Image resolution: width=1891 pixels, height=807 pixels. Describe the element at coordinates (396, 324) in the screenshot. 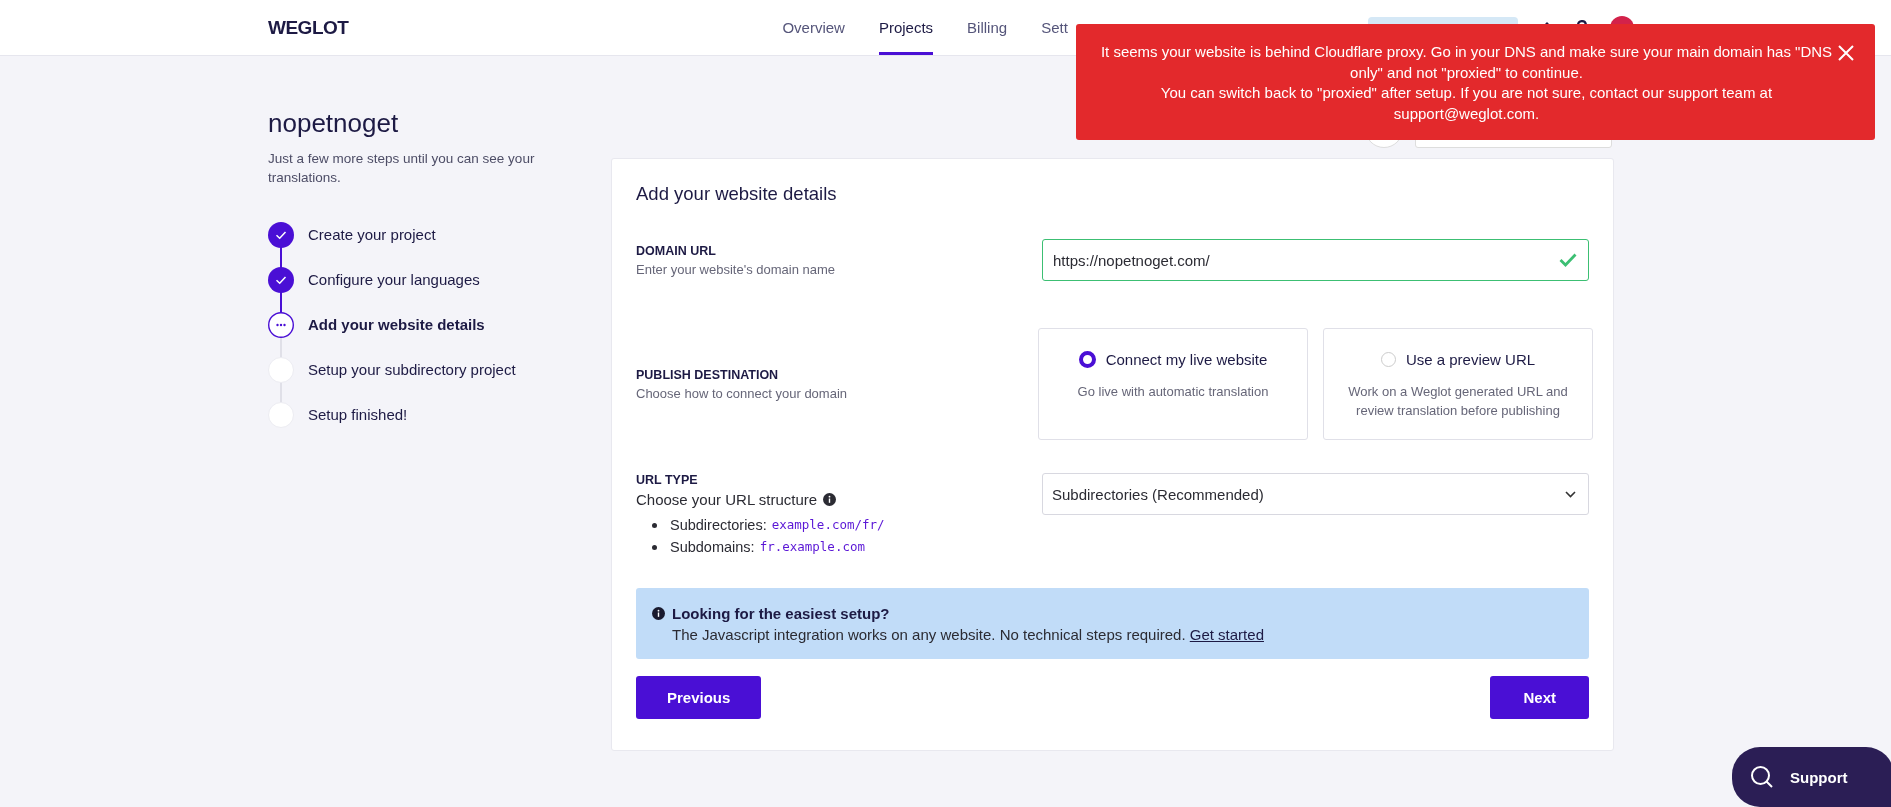

I see `step-label: Add your website details` at that location.